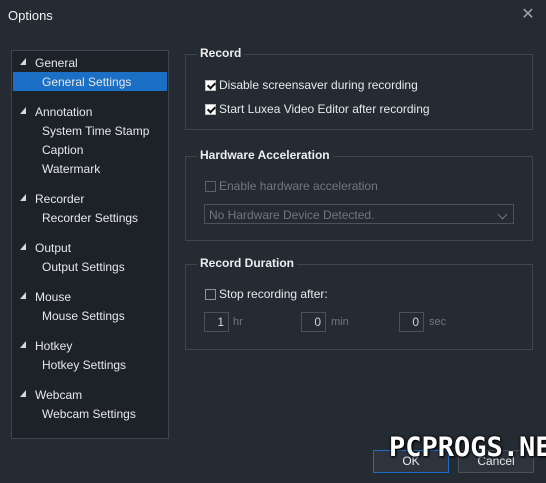 The image size is (546, 483). What do you see at coordinates (528, 15) in the screenshot?
I see `close-icon: ✕` at bounding box center [528, 15].